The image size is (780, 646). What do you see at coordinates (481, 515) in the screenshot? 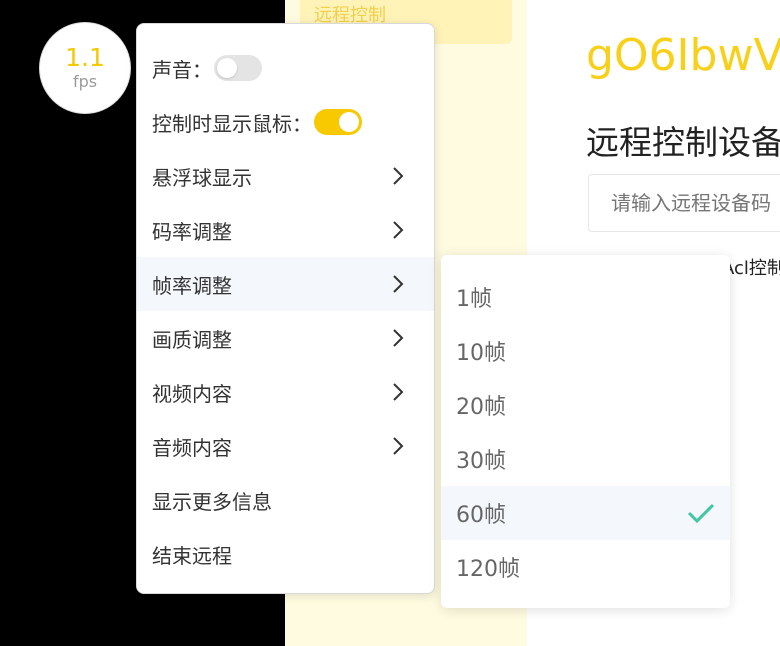
I see `option-label: 60帧` at bounding box center [481, 515].